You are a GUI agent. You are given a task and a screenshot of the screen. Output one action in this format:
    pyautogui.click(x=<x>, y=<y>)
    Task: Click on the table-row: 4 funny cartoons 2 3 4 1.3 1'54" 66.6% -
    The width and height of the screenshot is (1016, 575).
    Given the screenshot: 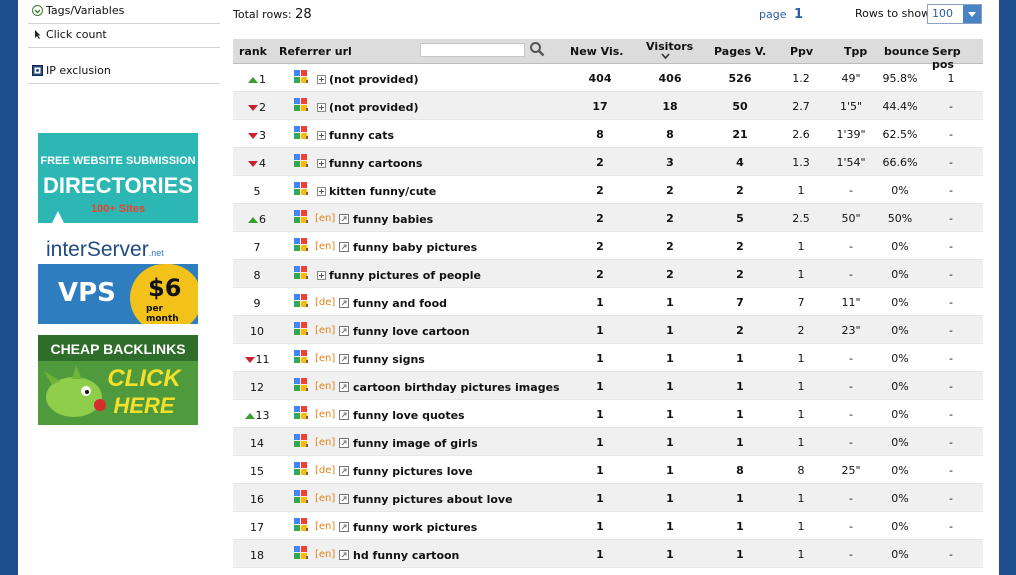 What is the action you would take?
    pyautogui.click(x=608, y=162)
    